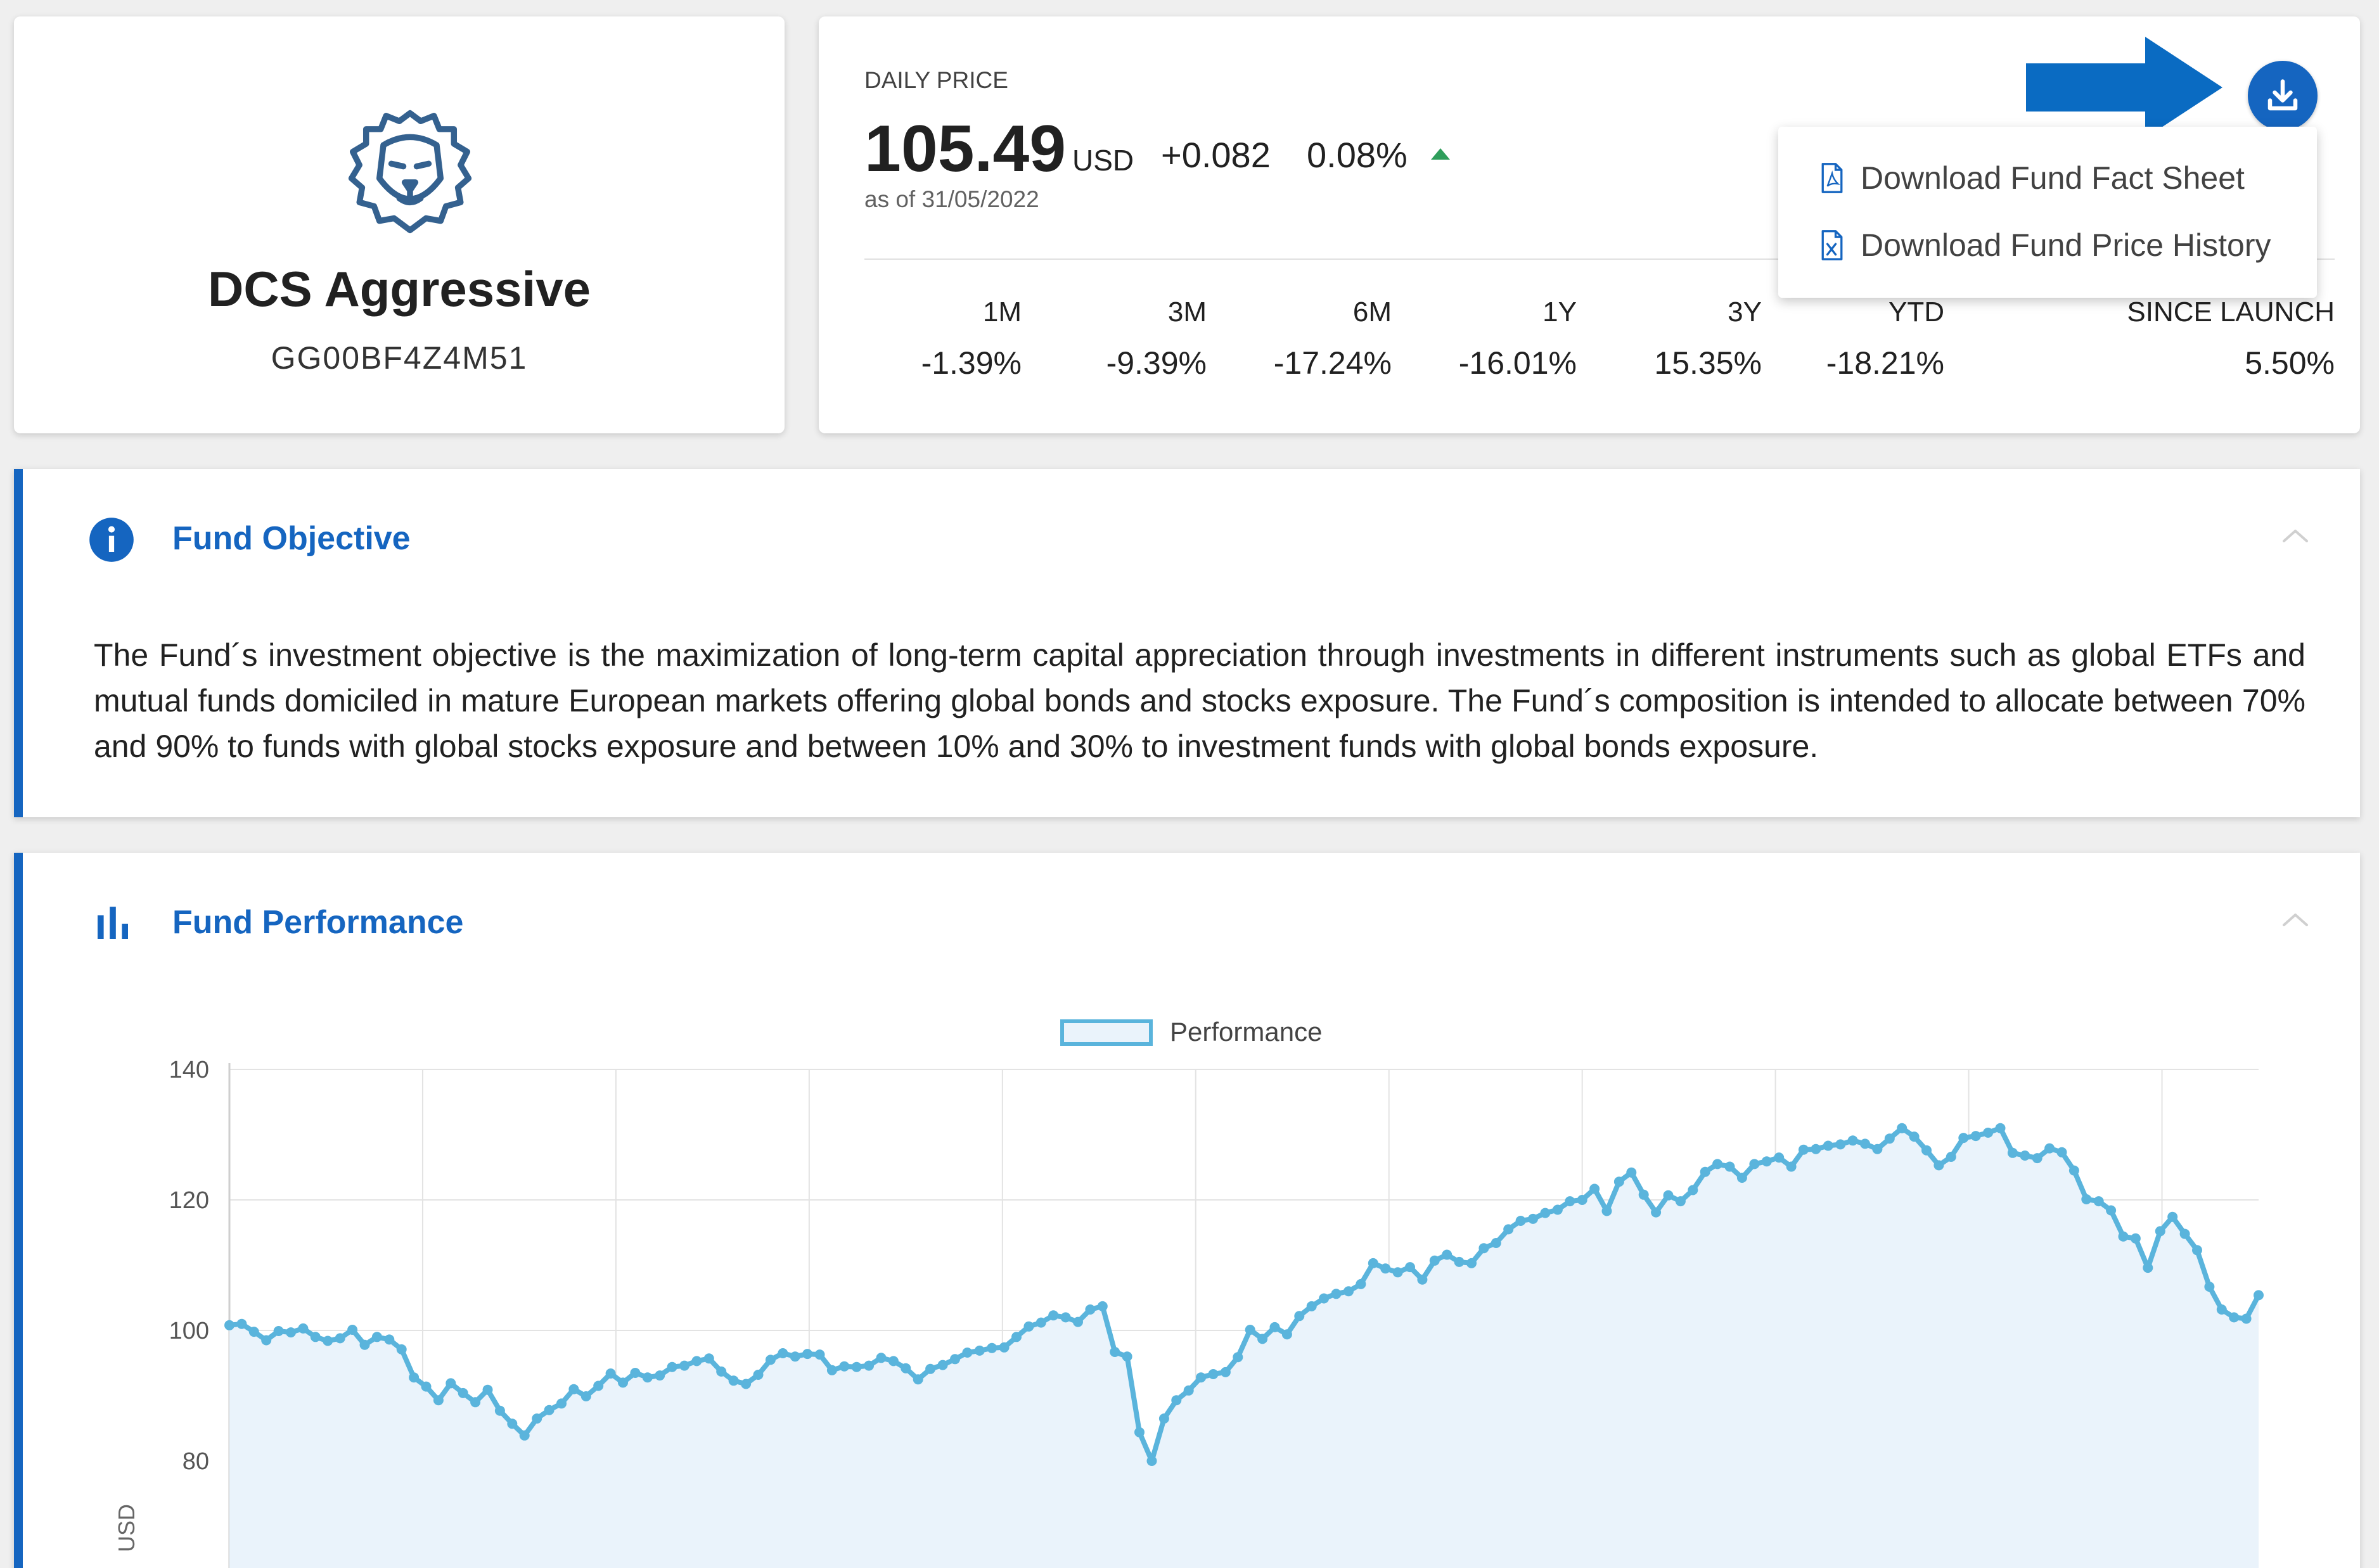 The image size is (2379, 1568). Describe the element at coordinates (1832, 178) in the screenshot. I see `pdf-file-icon` at that location.